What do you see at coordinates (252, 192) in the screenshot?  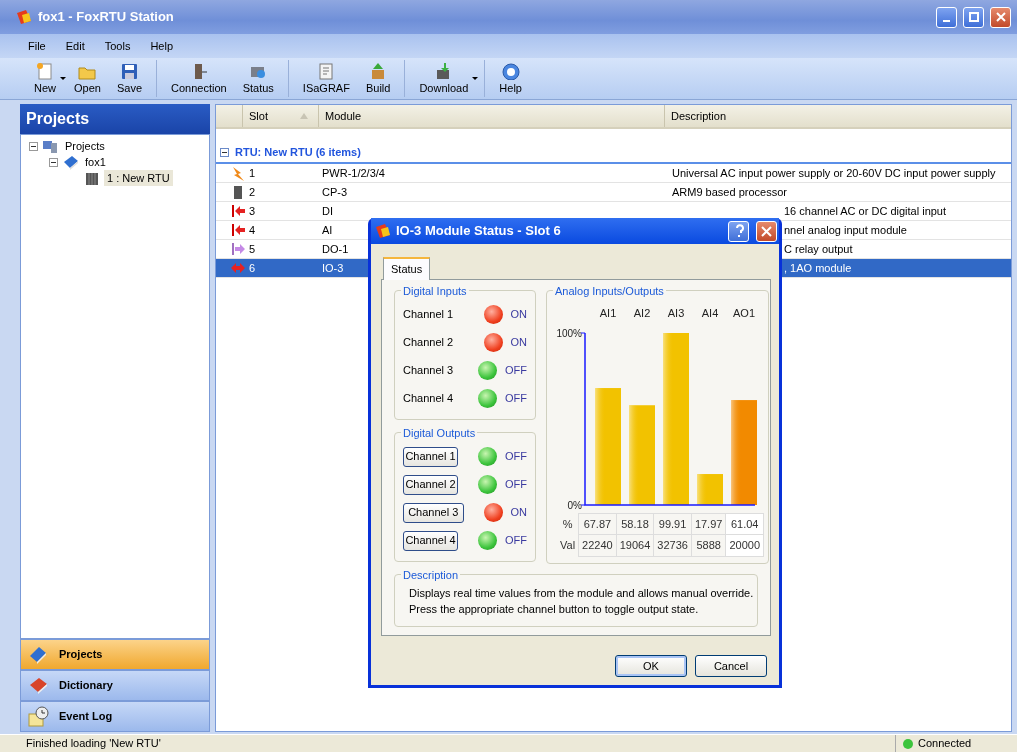 I see `table-cell-text: 2` at bounding box center [252, 192].